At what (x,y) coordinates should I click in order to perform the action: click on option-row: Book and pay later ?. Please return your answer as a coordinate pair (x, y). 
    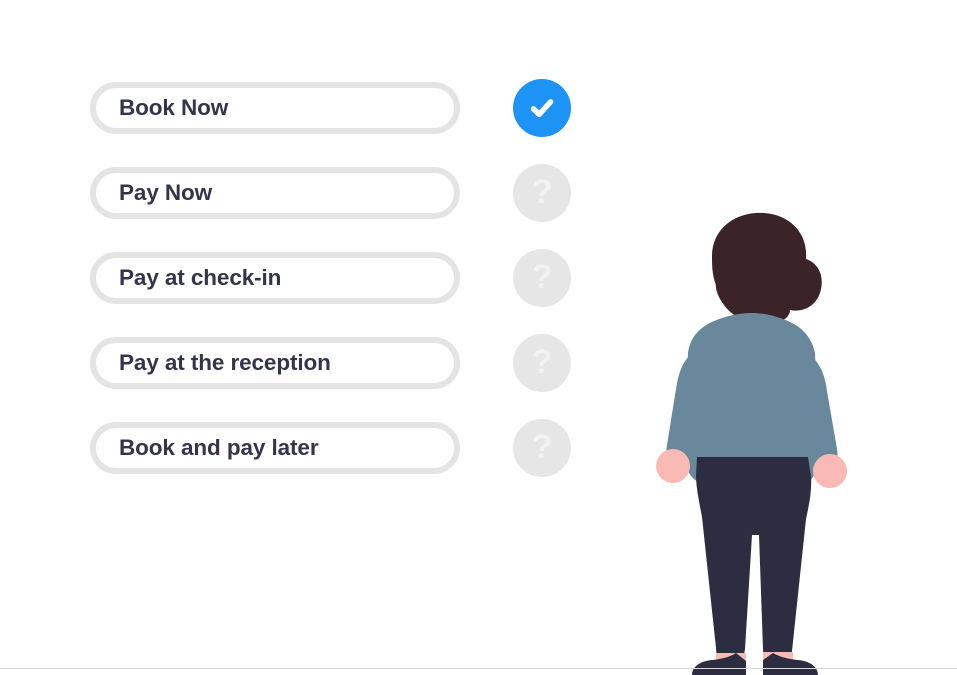
    Looking at the image, I should click on (331, 448).